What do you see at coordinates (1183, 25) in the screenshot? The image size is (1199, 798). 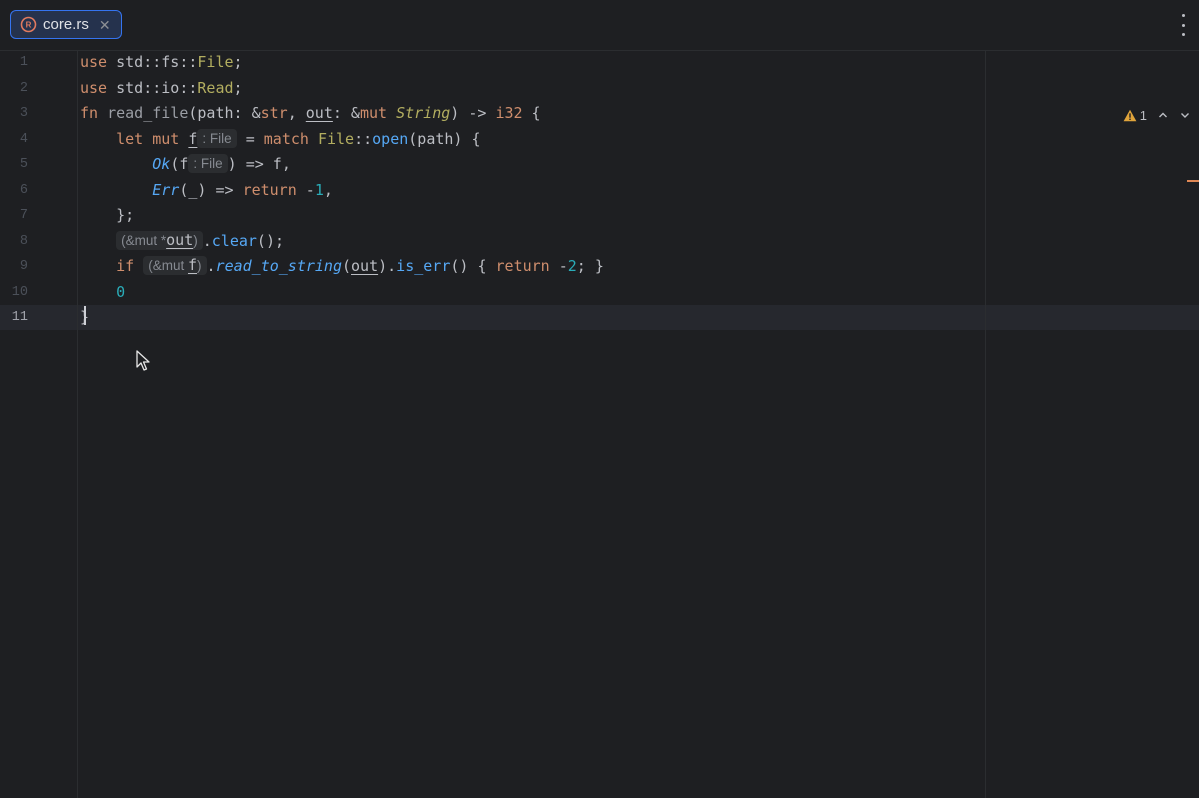 I see `vertical-dots-icon` at bounding box center [1183, 25].